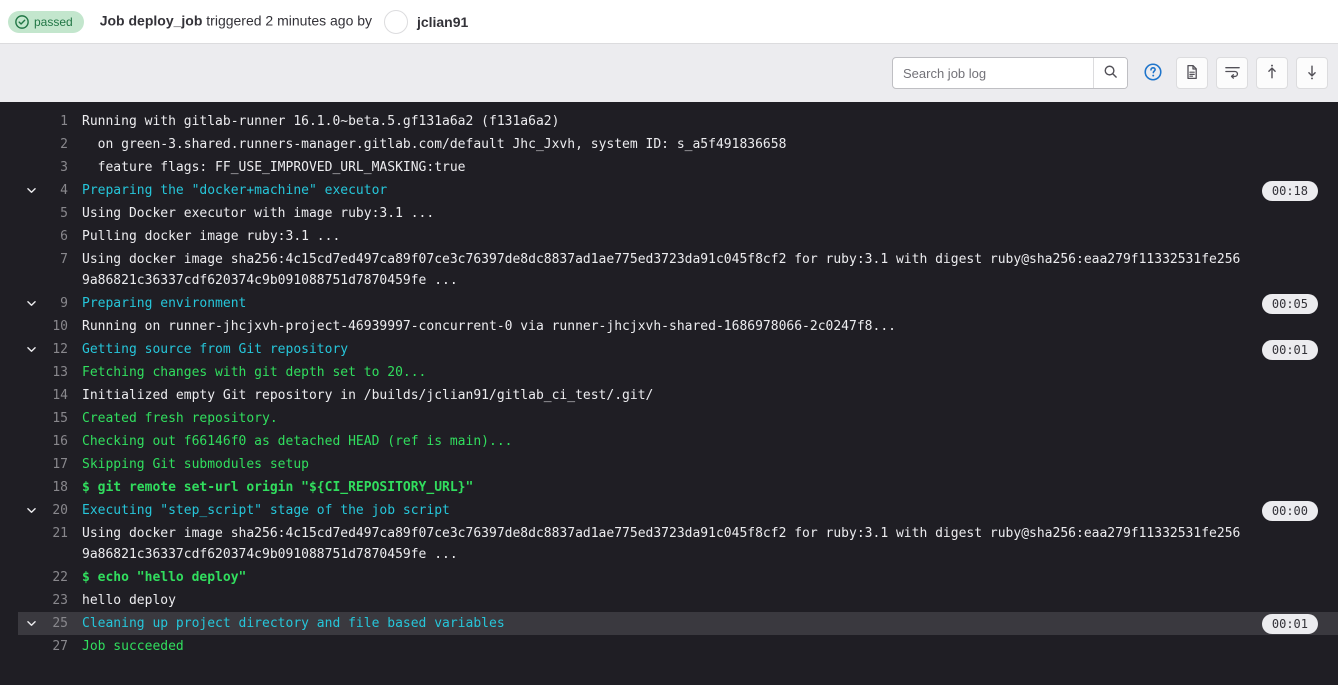 This screenshot has width=1338, height=685. What do you see at coordinates (678, 600) in the screenshot?
I see `log-line: 23 hello deploy` at bounding box center [678, 600].